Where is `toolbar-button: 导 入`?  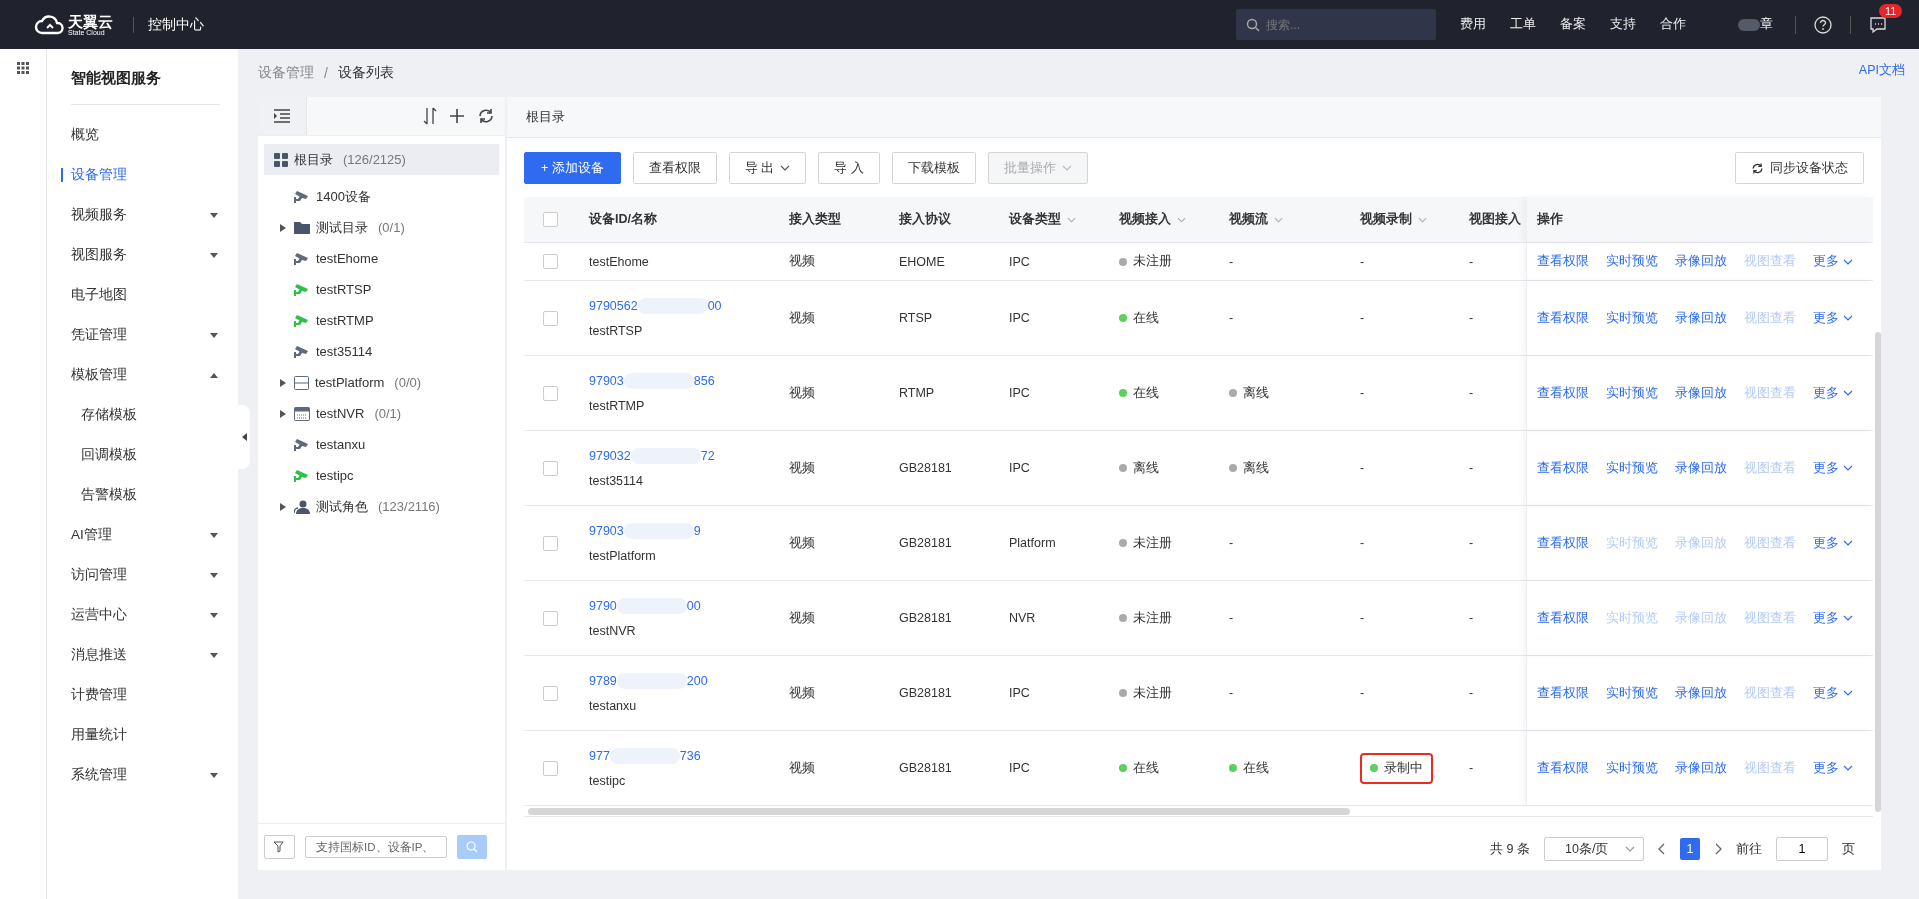
toolbar-button: 导 入 is located at coordinates (849, 168).